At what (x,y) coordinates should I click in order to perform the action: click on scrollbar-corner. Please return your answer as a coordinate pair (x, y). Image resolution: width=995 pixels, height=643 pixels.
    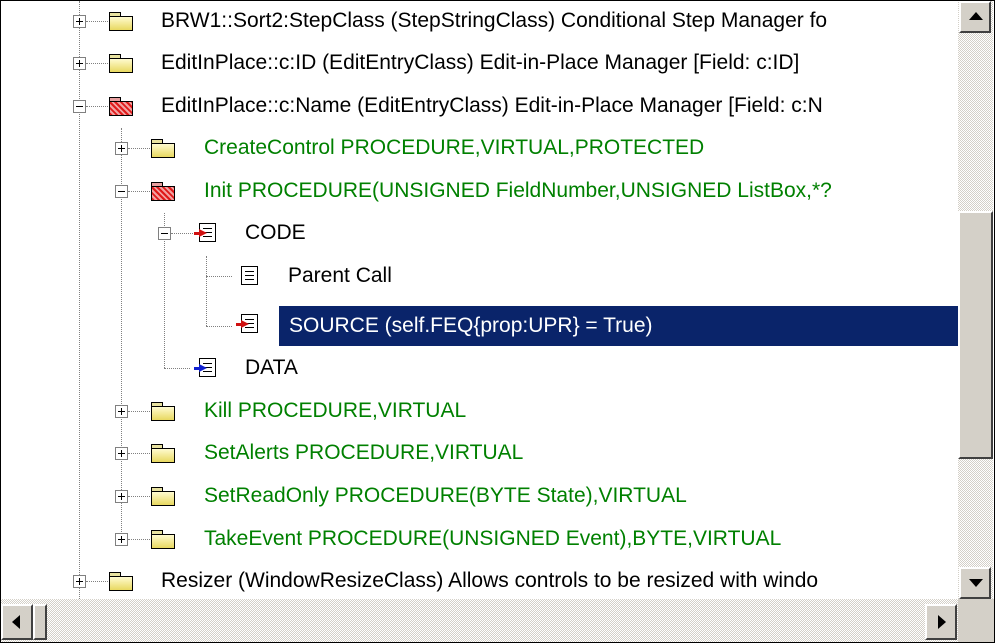
    Looking at the image, I should click on (976, 620).